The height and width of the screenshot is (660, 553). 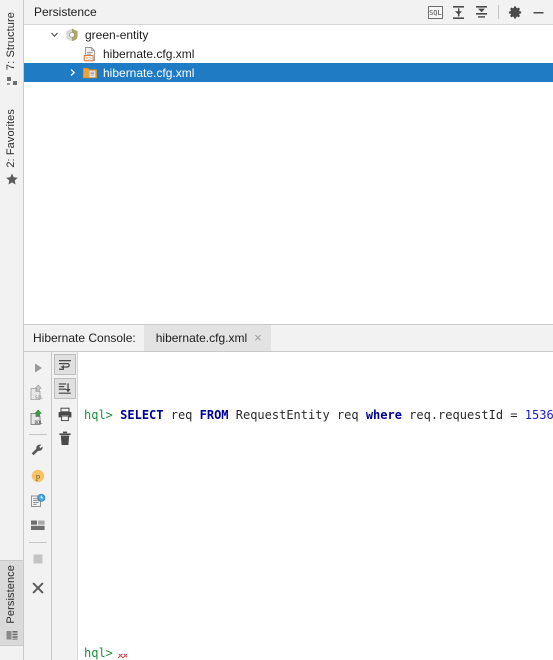 I want to click on tool-window-header: Persistence SQL, so click(x=288, y=12).